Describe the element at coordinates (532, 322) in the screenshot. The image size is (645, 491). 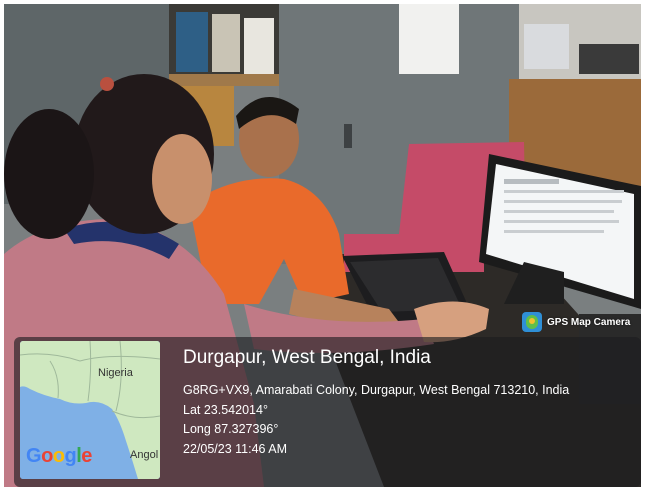
I see `gps-map-camera-icon` at that location.